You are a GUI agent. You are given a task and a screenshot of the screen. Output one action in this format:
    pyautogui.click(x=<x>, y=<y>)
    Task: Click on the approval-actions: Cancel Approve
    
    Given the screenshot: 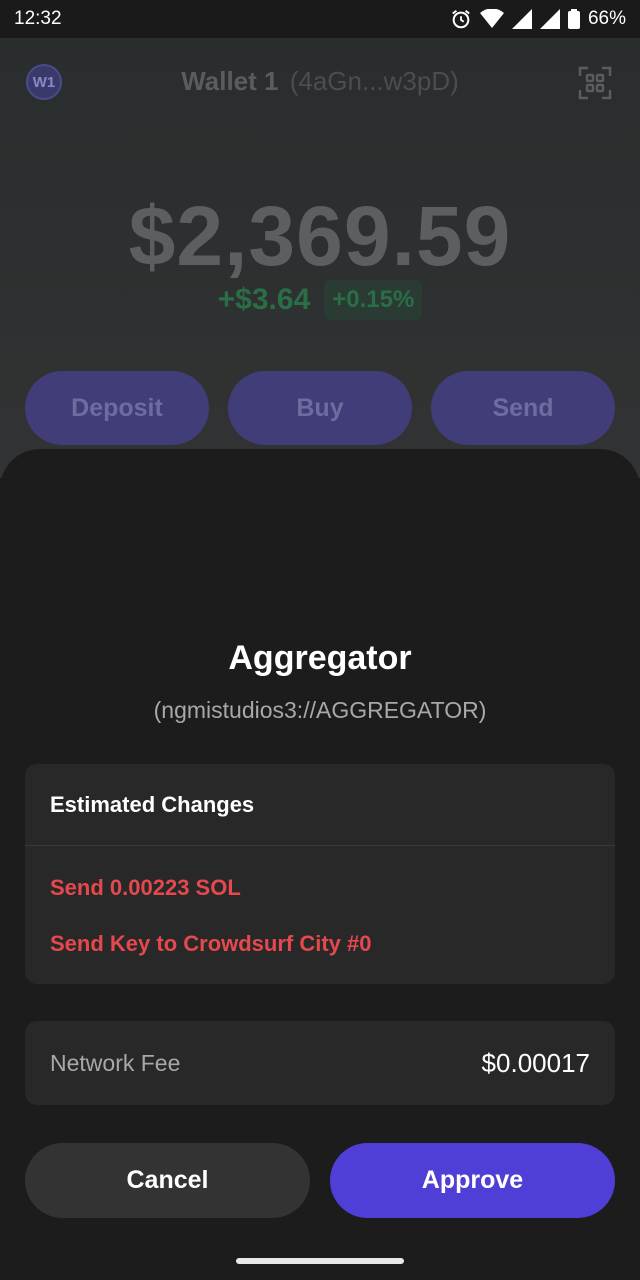 What is the action you would take?
    pyautogui.click(x=320, y=1180)
    